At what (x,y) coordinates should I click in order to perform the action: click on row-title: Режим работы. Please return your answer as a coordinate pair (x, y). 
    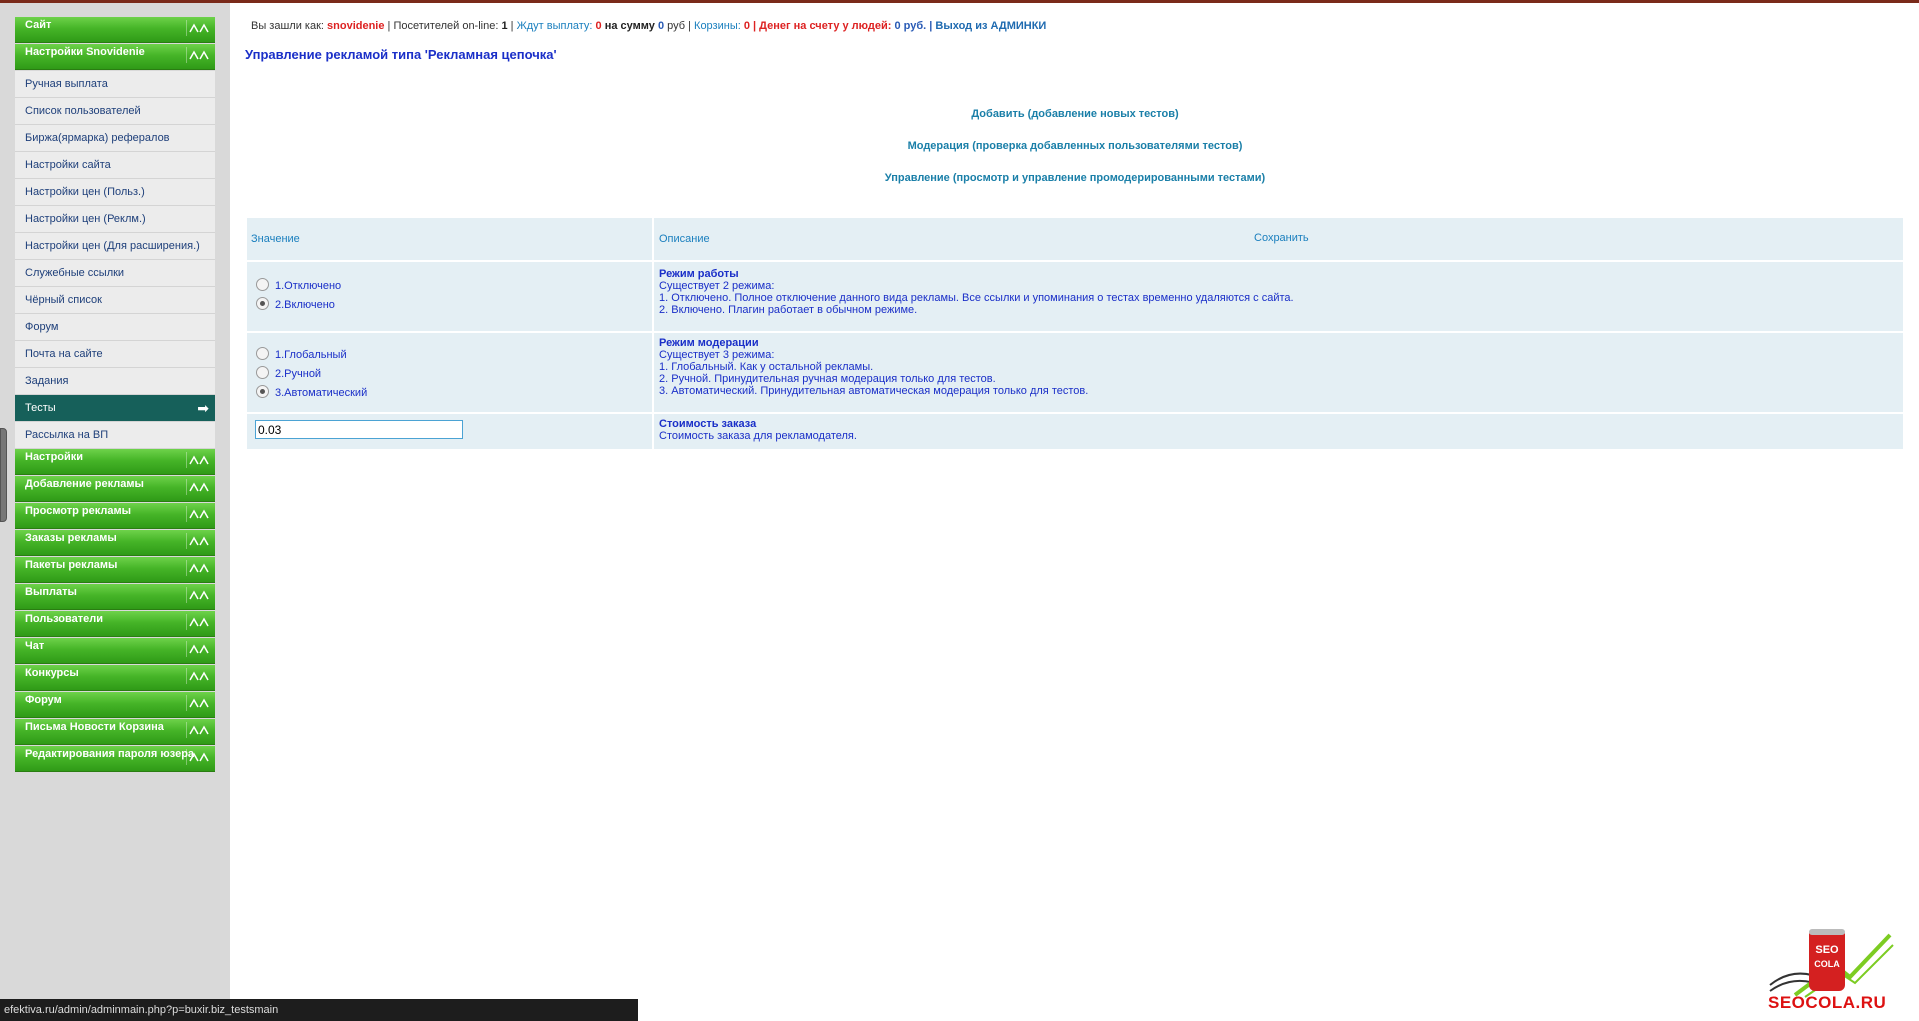
    Looking at the image, I should click on (699, 274).